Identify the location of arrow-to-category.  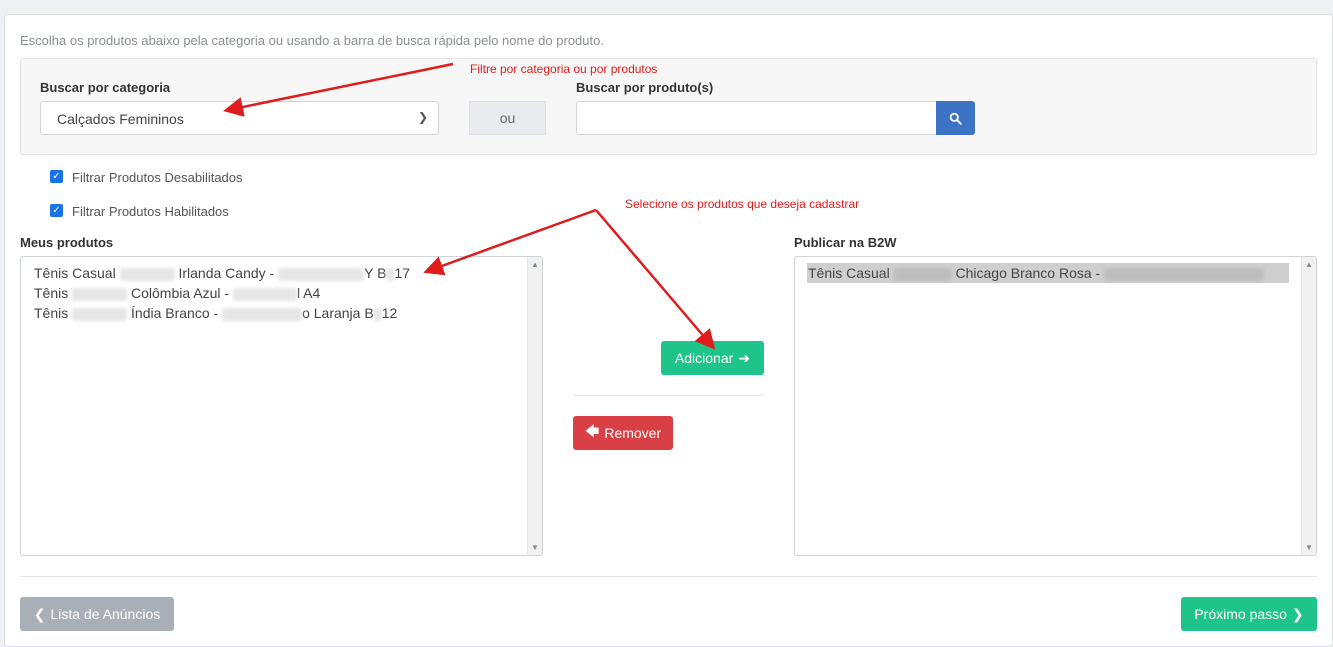
(338, 89).